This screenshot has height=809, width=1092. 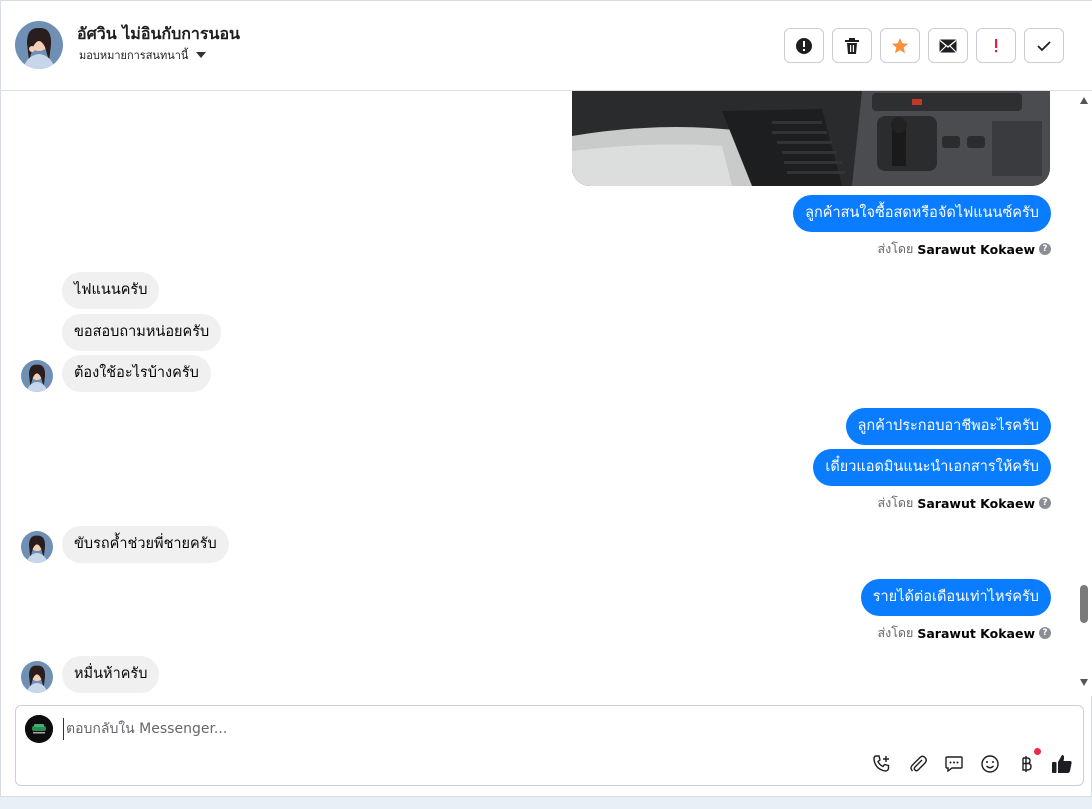 I want to click on check-icon, so click(x=1044, y=45).